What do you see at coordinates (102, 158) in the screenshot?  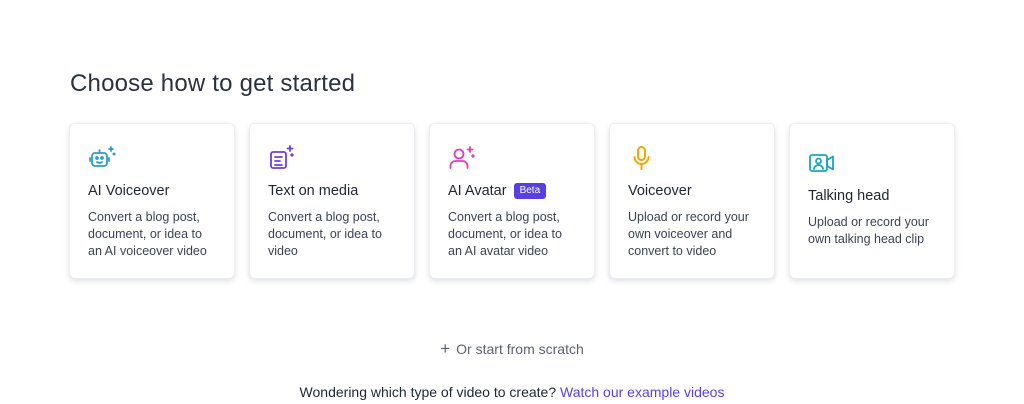 I see `robot-sparkle-icon` at bounding box center [102, 158].